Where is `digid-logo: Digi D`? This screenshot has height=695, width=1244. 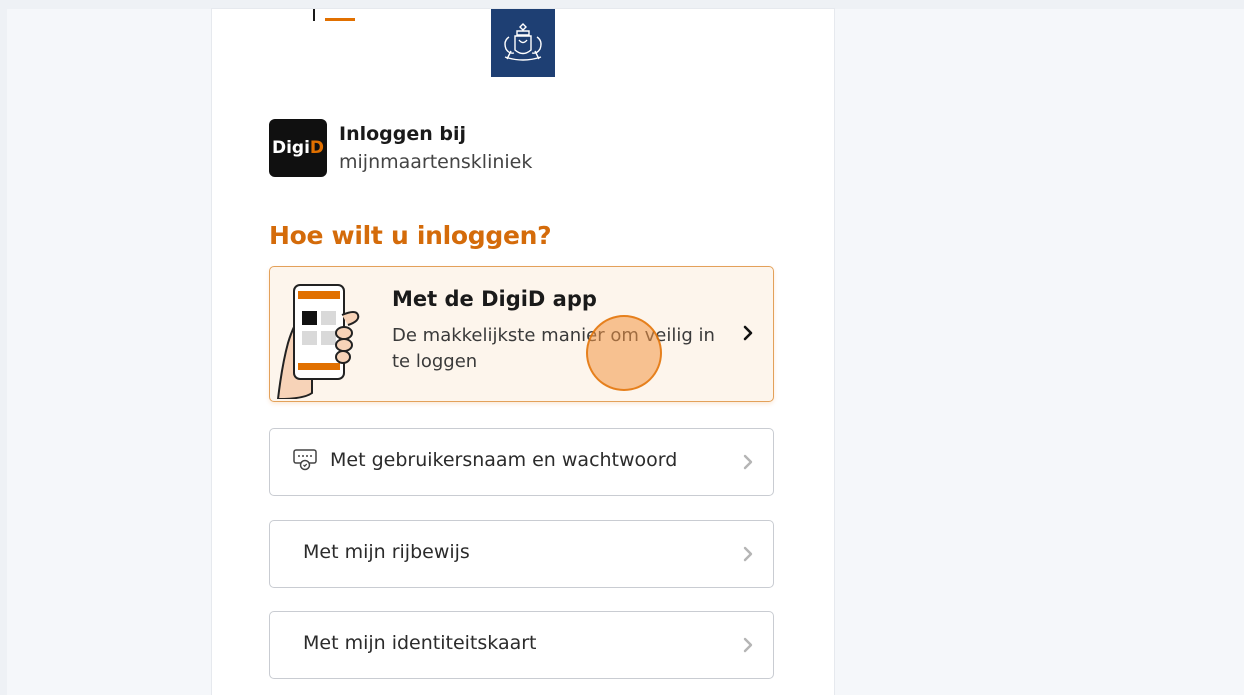
digid-logo: Digi D is located at coordinates (298, 148).